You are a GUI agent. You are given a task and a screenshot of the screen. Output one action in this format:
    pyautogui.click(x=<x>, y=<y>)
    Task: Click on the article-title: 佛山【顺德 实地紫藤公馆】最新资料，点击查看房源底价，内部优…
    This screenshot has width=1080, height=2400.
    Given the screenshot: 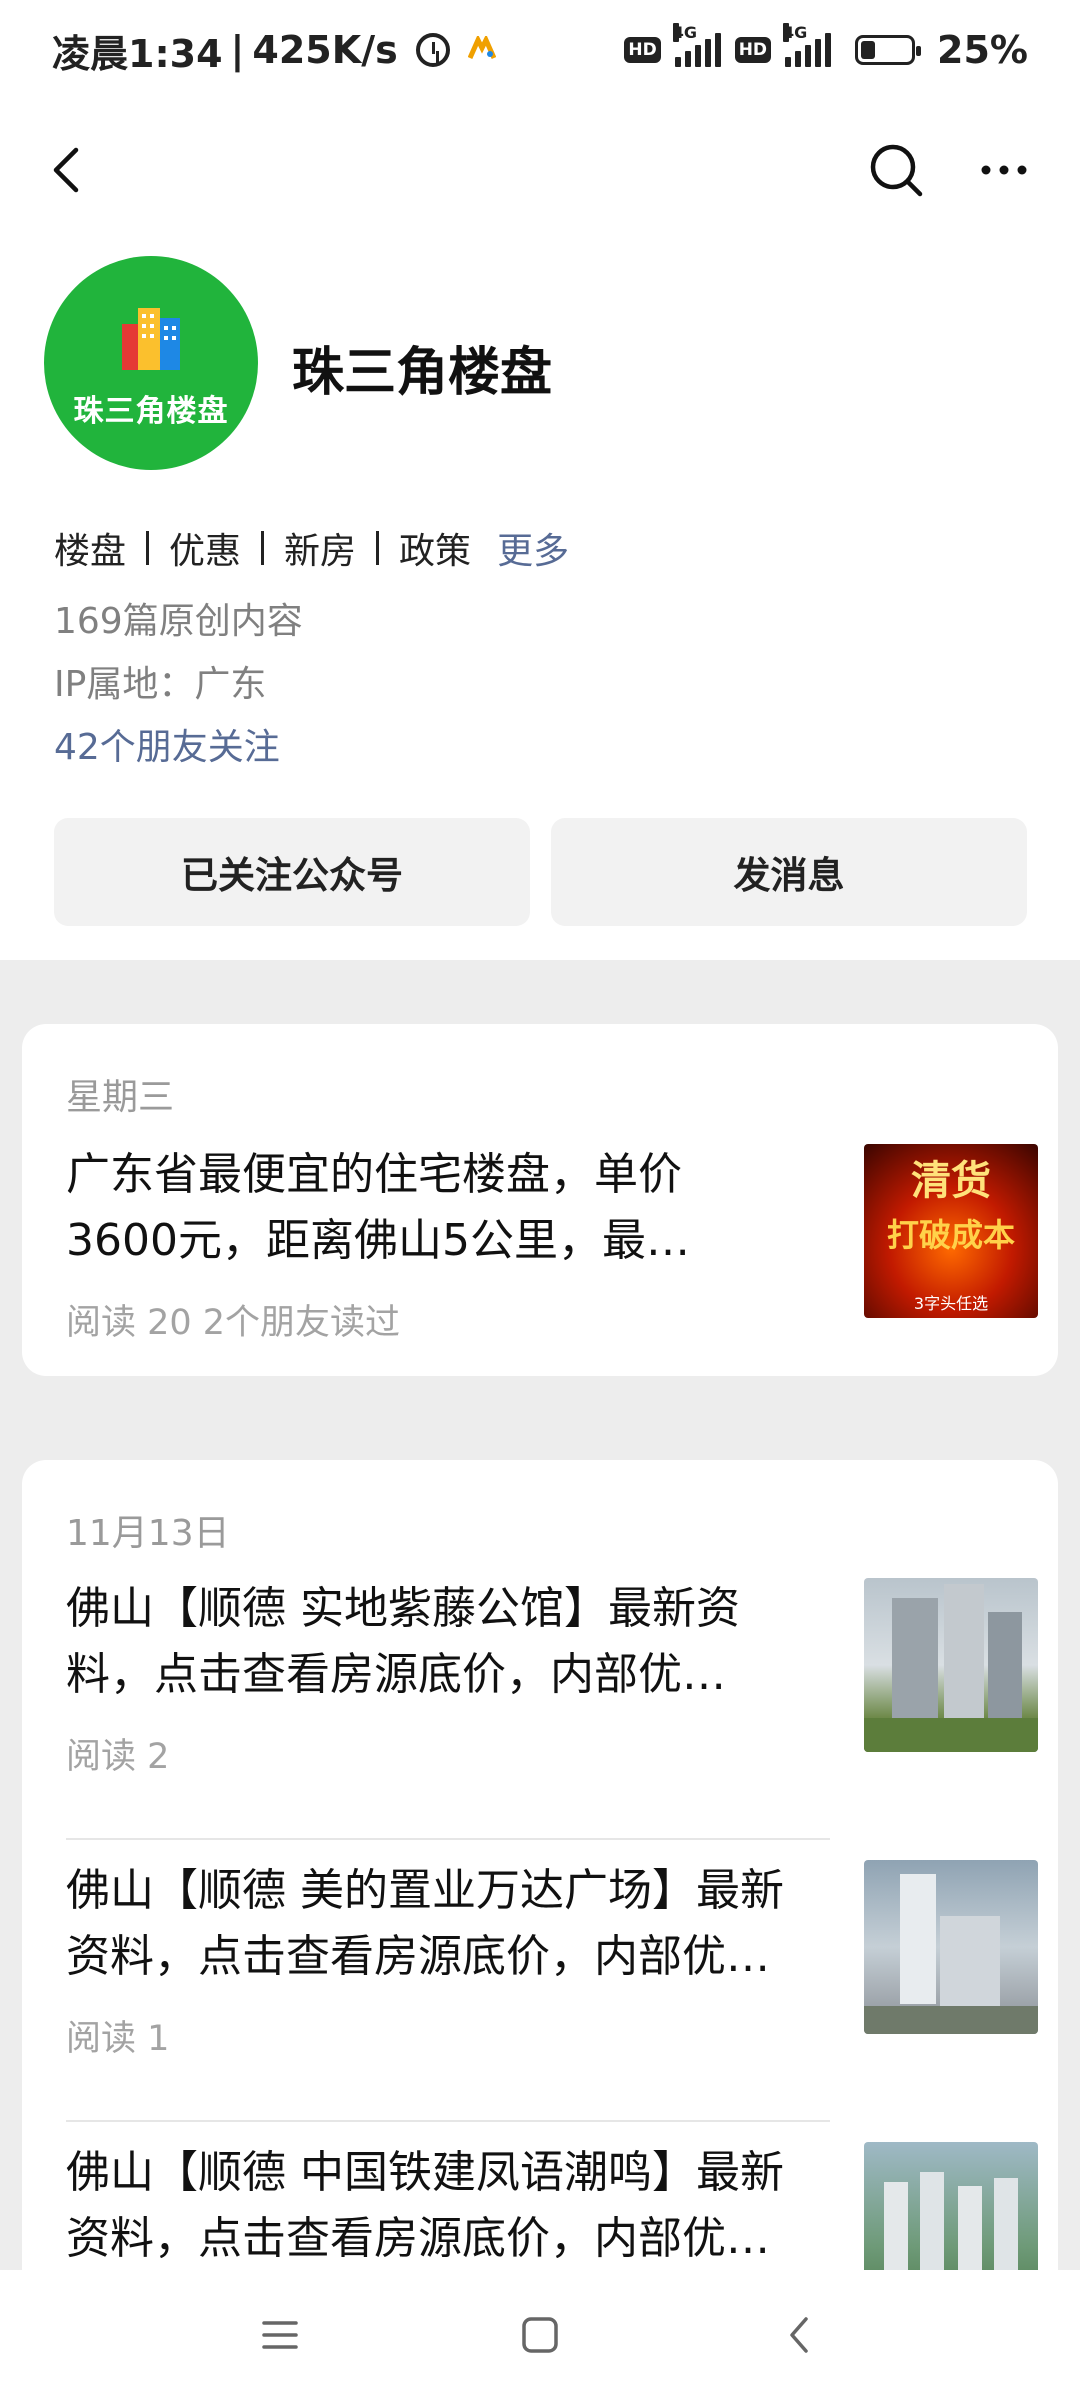 What is the action you would take?
    pyautogui.click(x=403, y=1641)
    